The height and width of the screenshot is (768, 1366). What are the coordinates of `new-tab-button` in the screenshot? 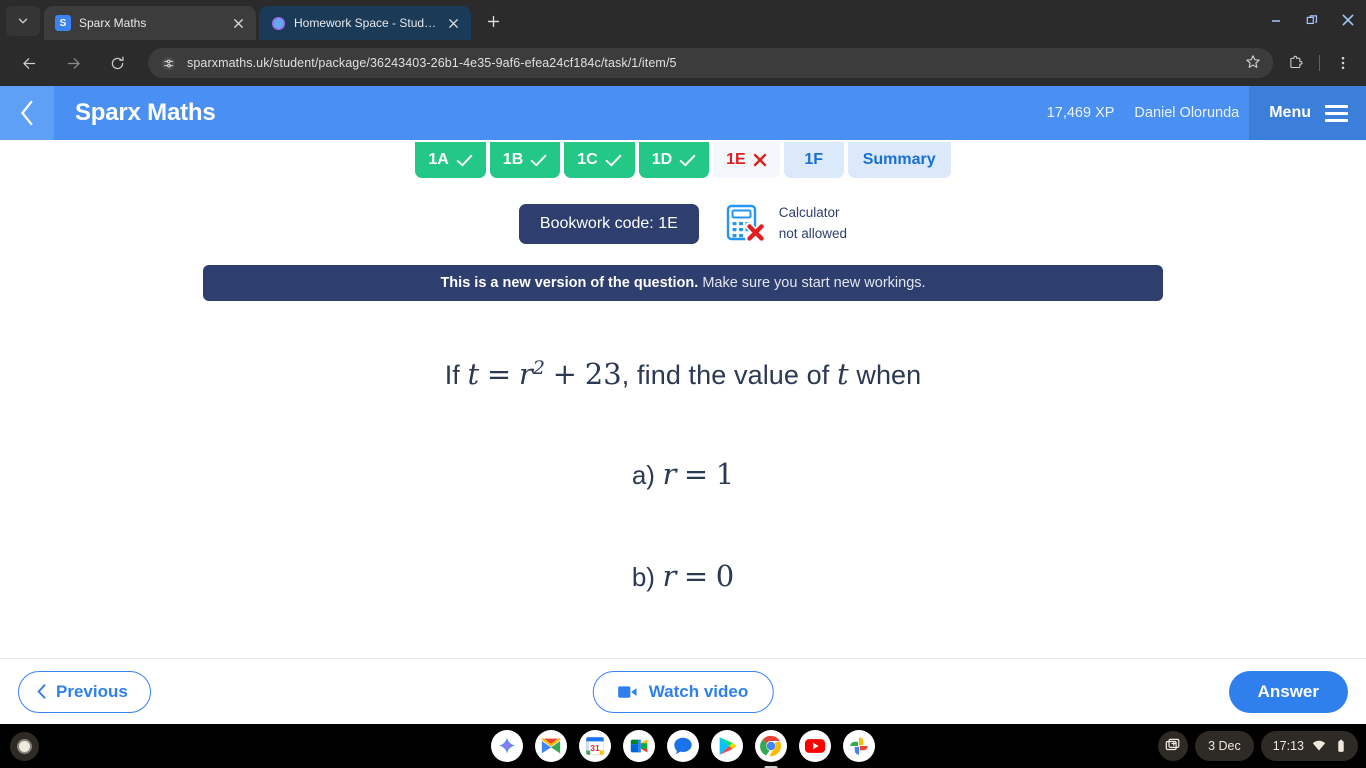 It's located at (493, 21).